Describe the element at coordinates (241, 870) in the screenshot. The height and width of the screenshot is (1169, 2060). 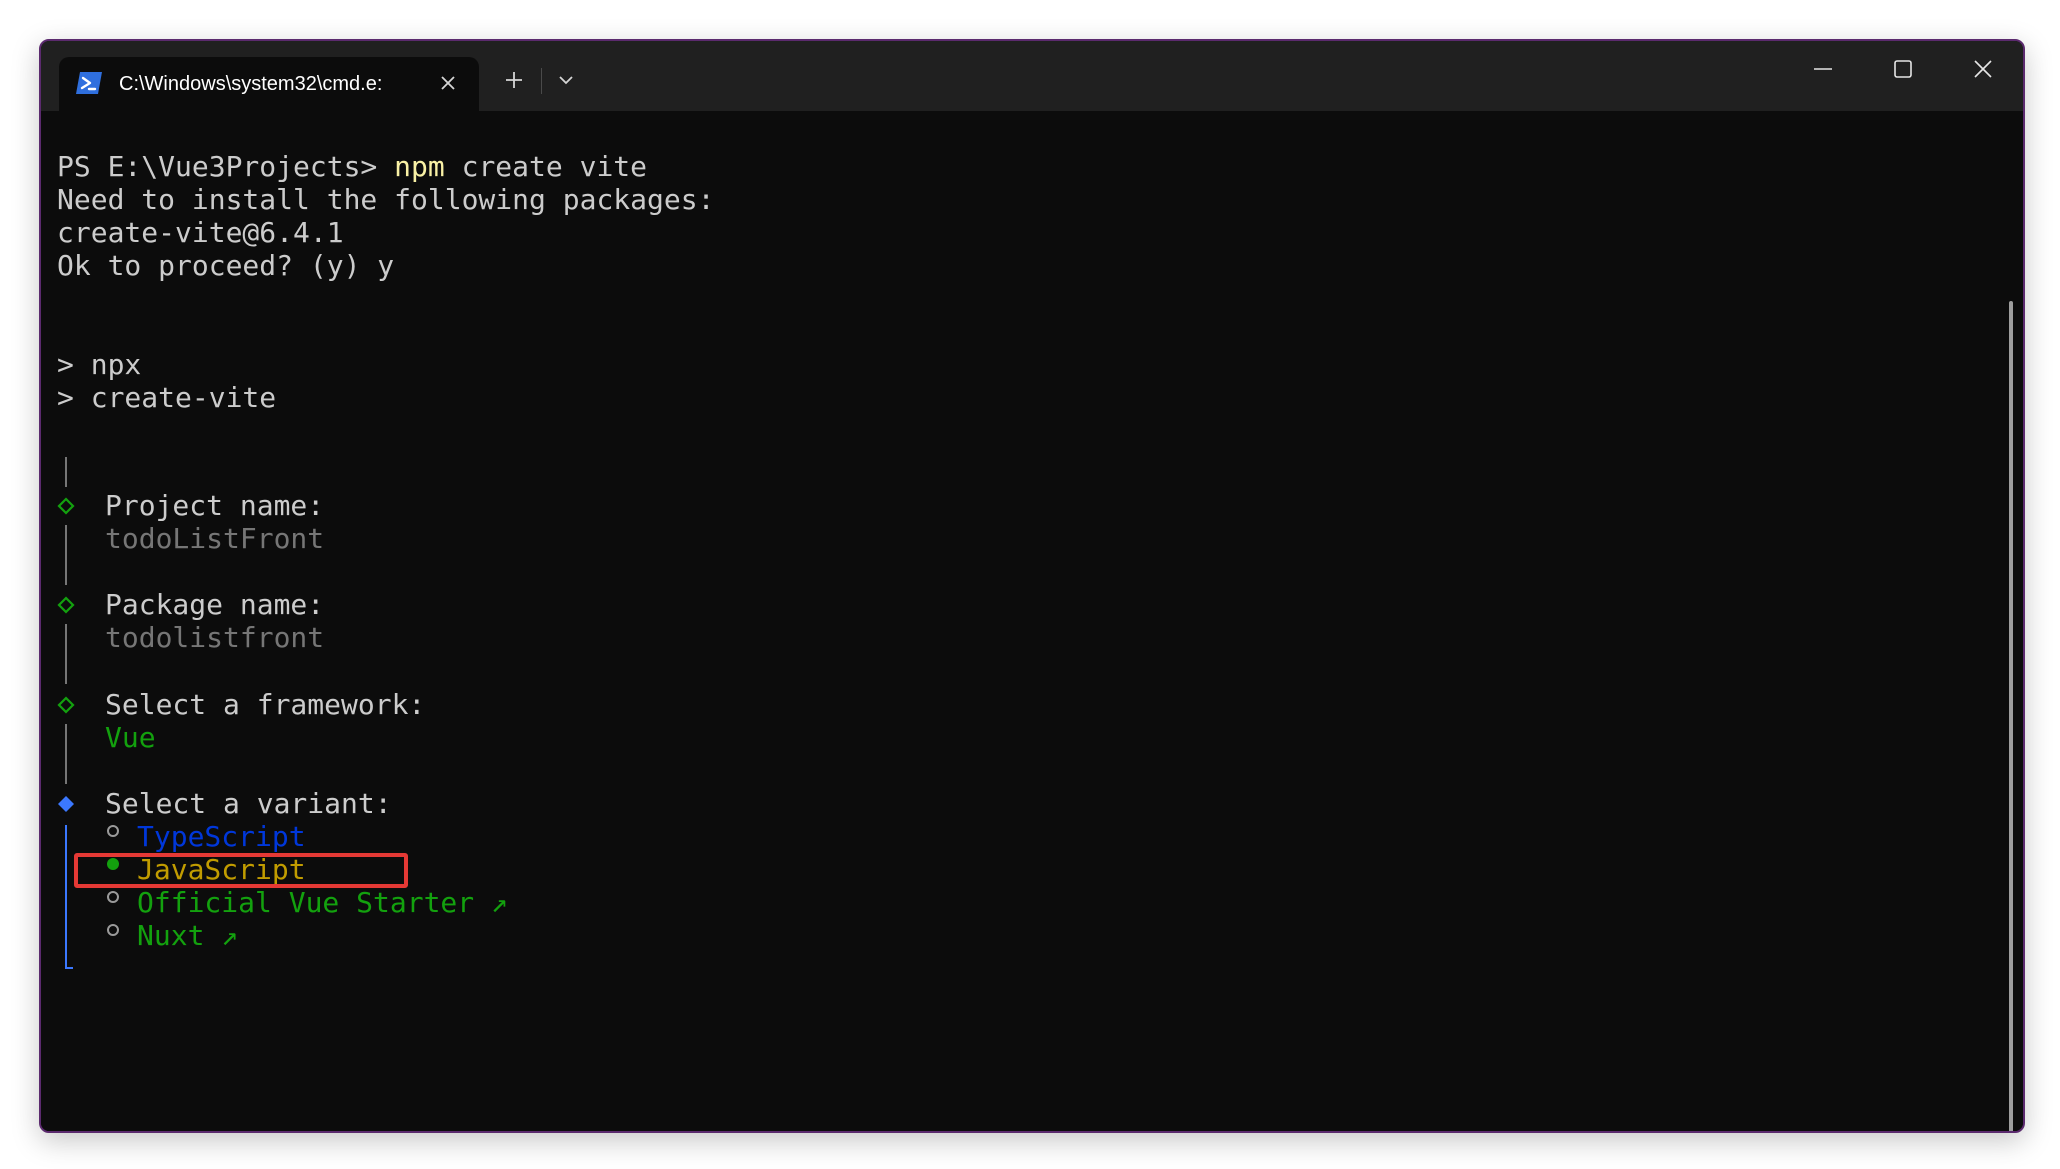
I see `highlight-box` at that location.